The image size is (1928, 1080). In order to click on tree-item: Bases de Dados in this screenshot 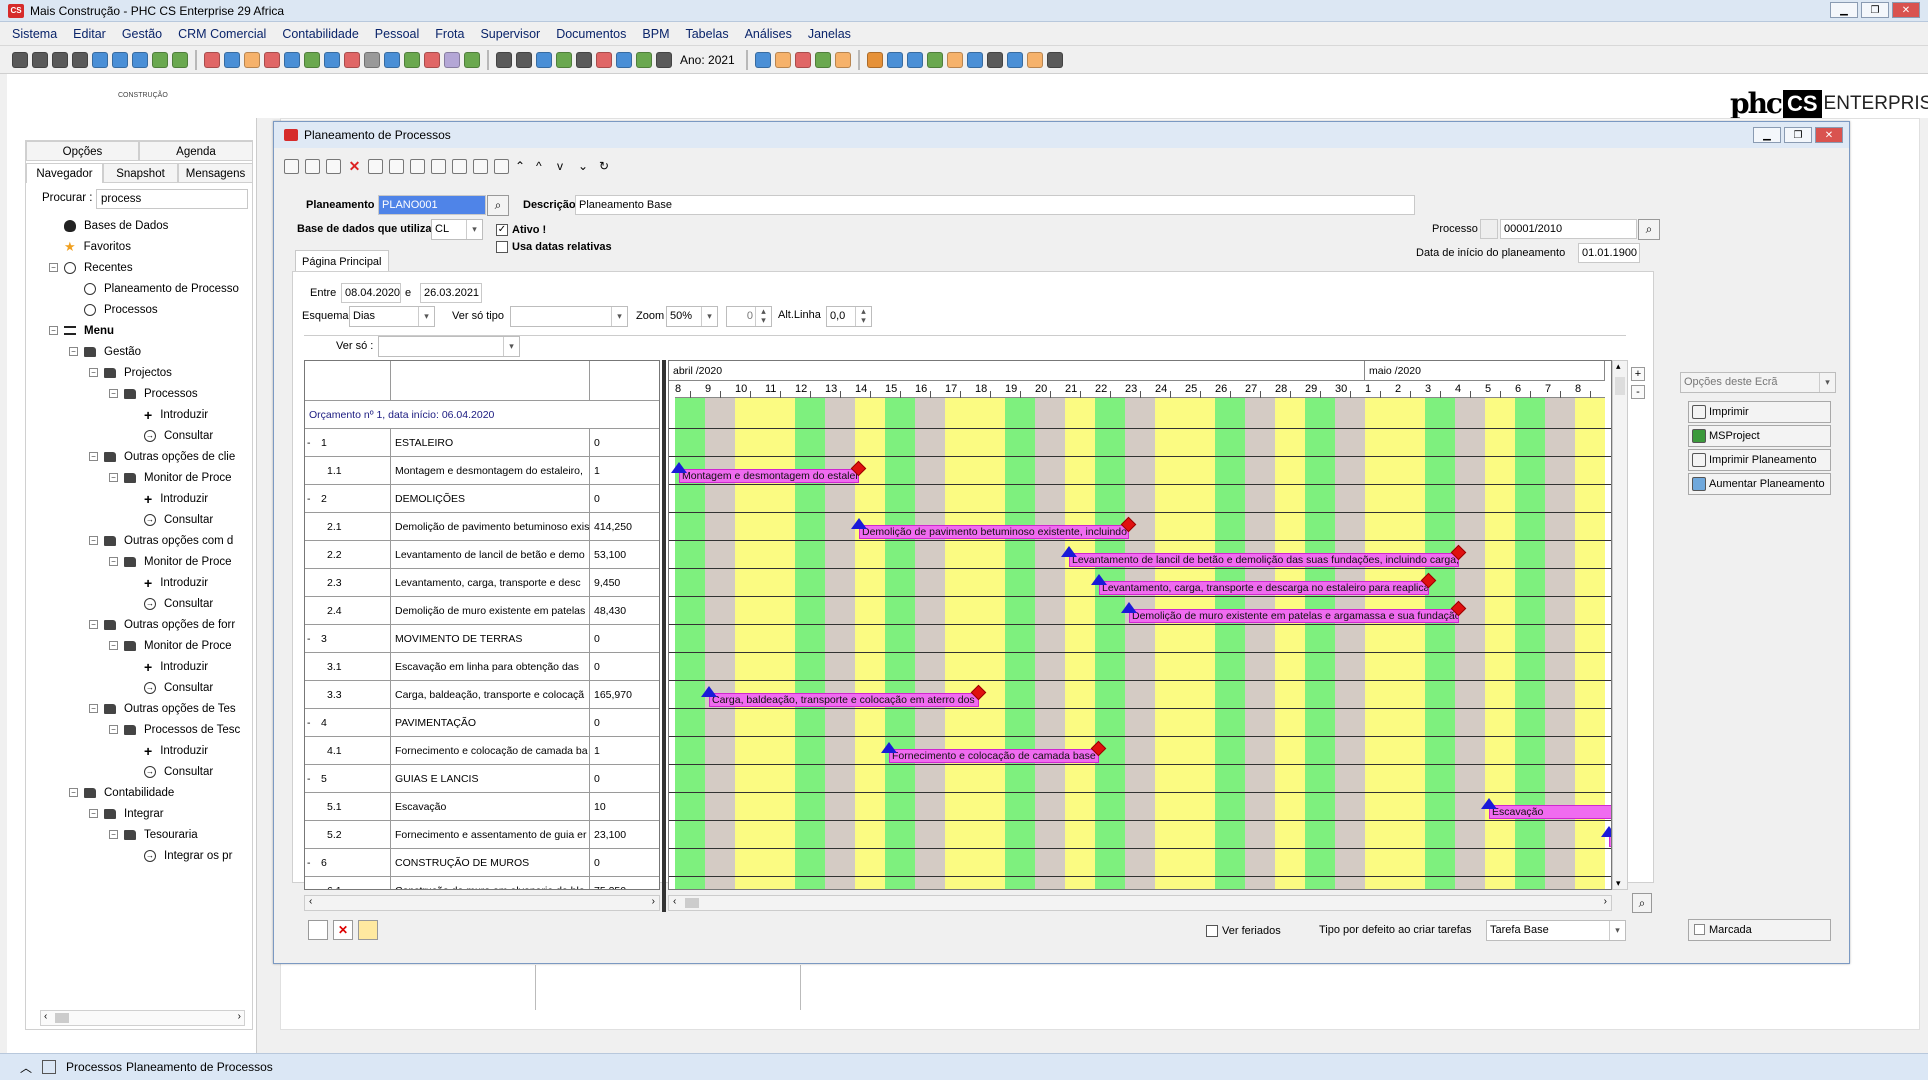, I will do `click(147, 225)`.